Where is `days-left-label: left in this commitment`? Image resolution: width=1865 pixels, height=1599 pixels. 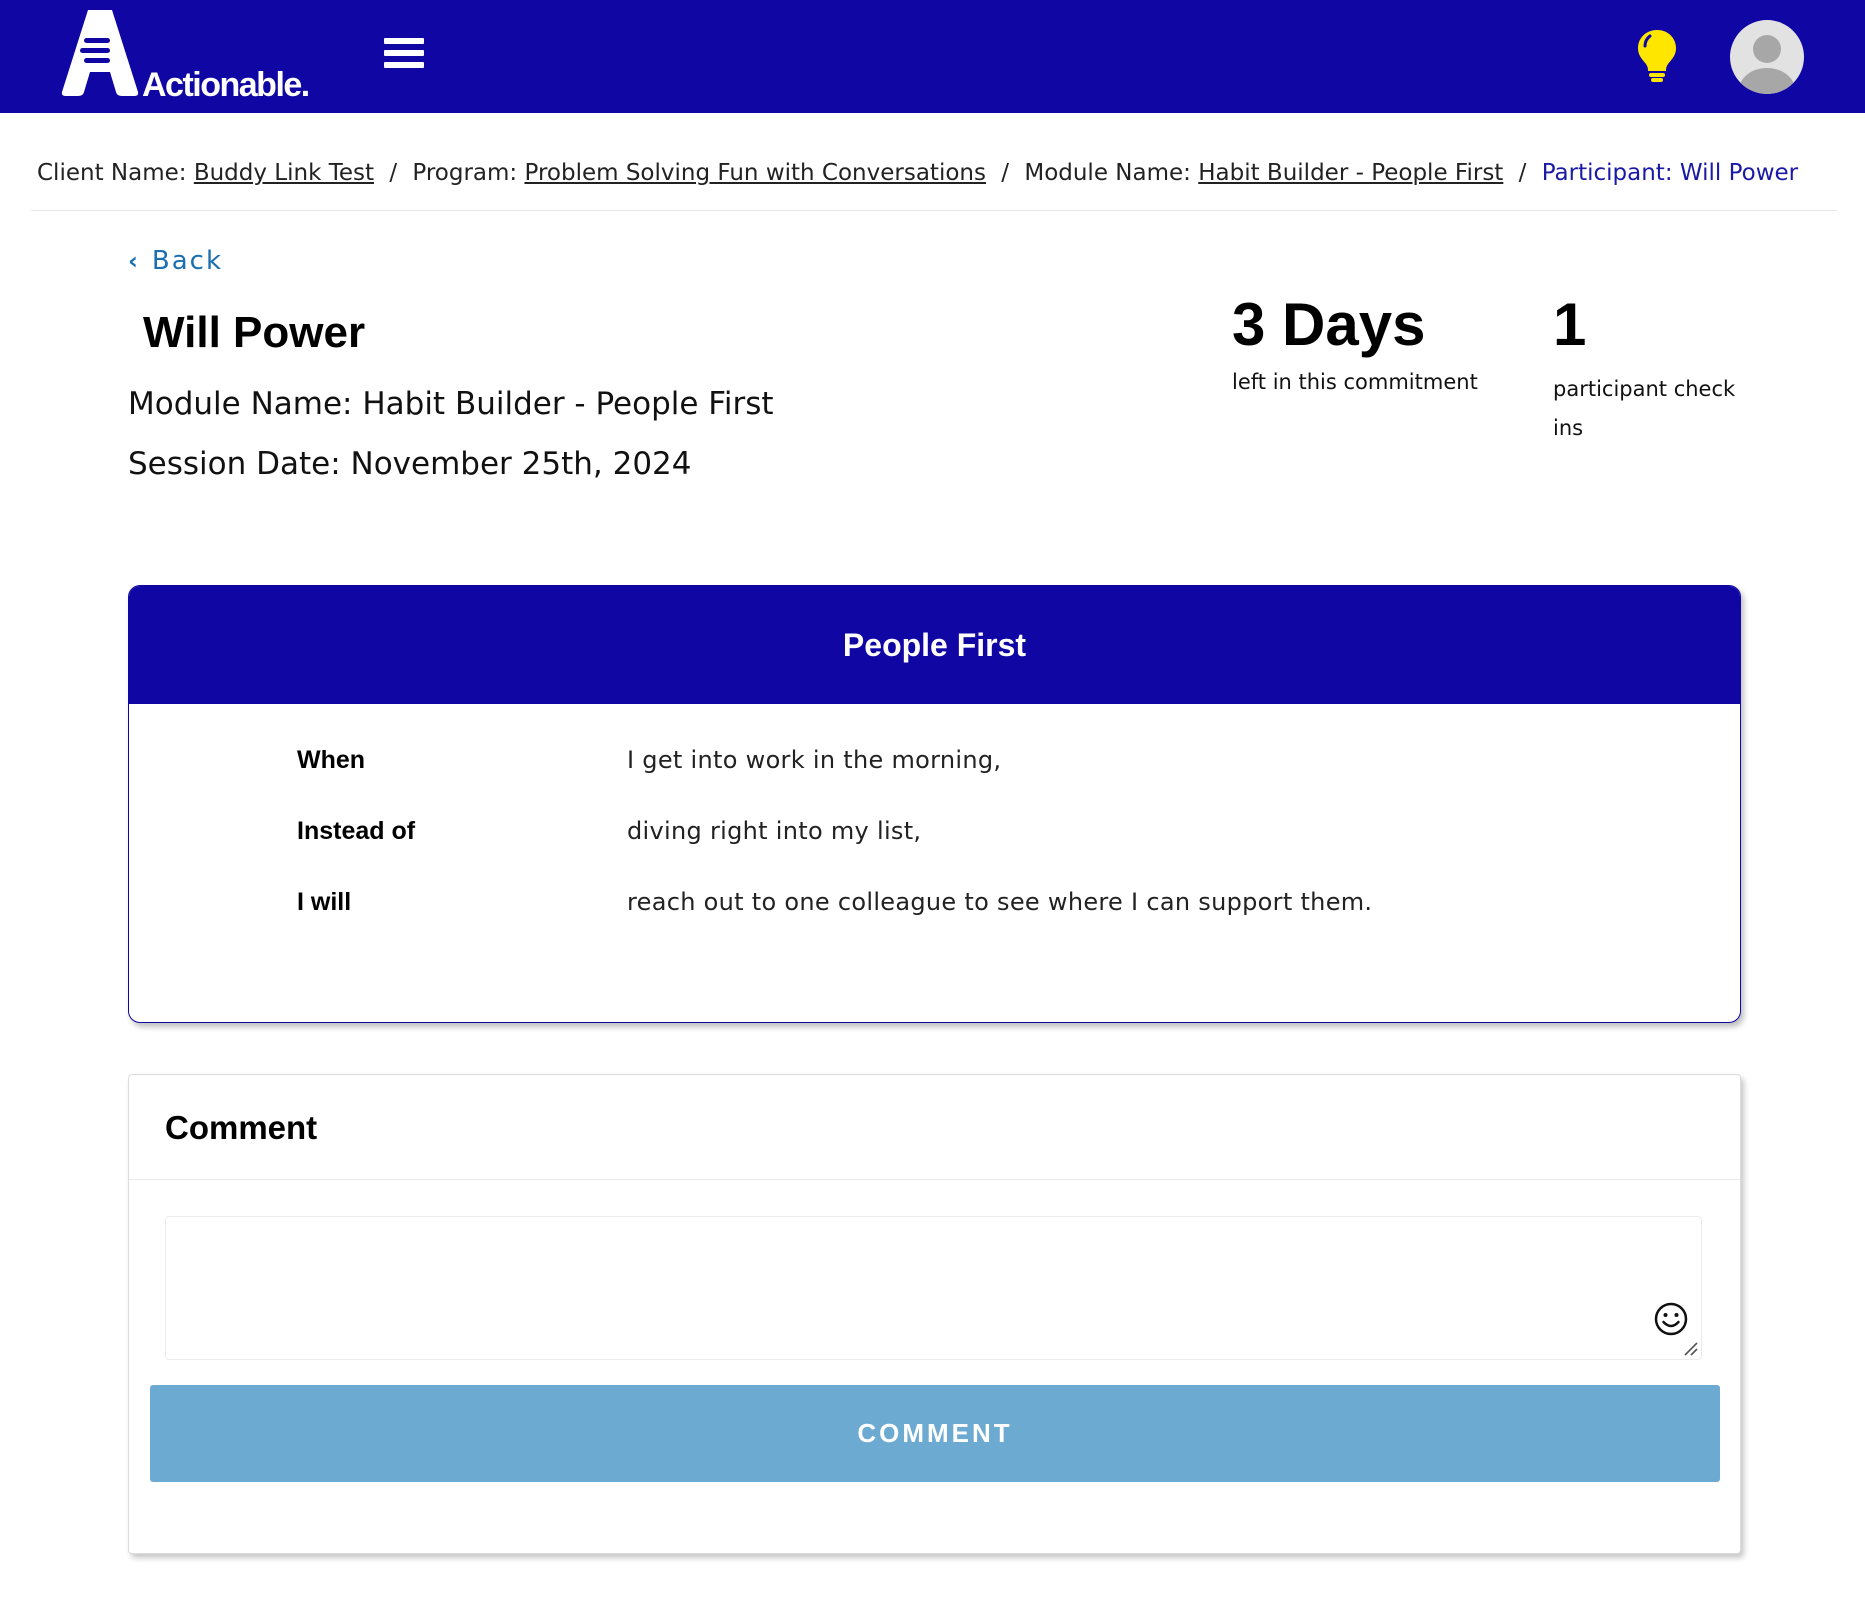
days-left-label: left in this commitment is located at coordinates (1355, 382).